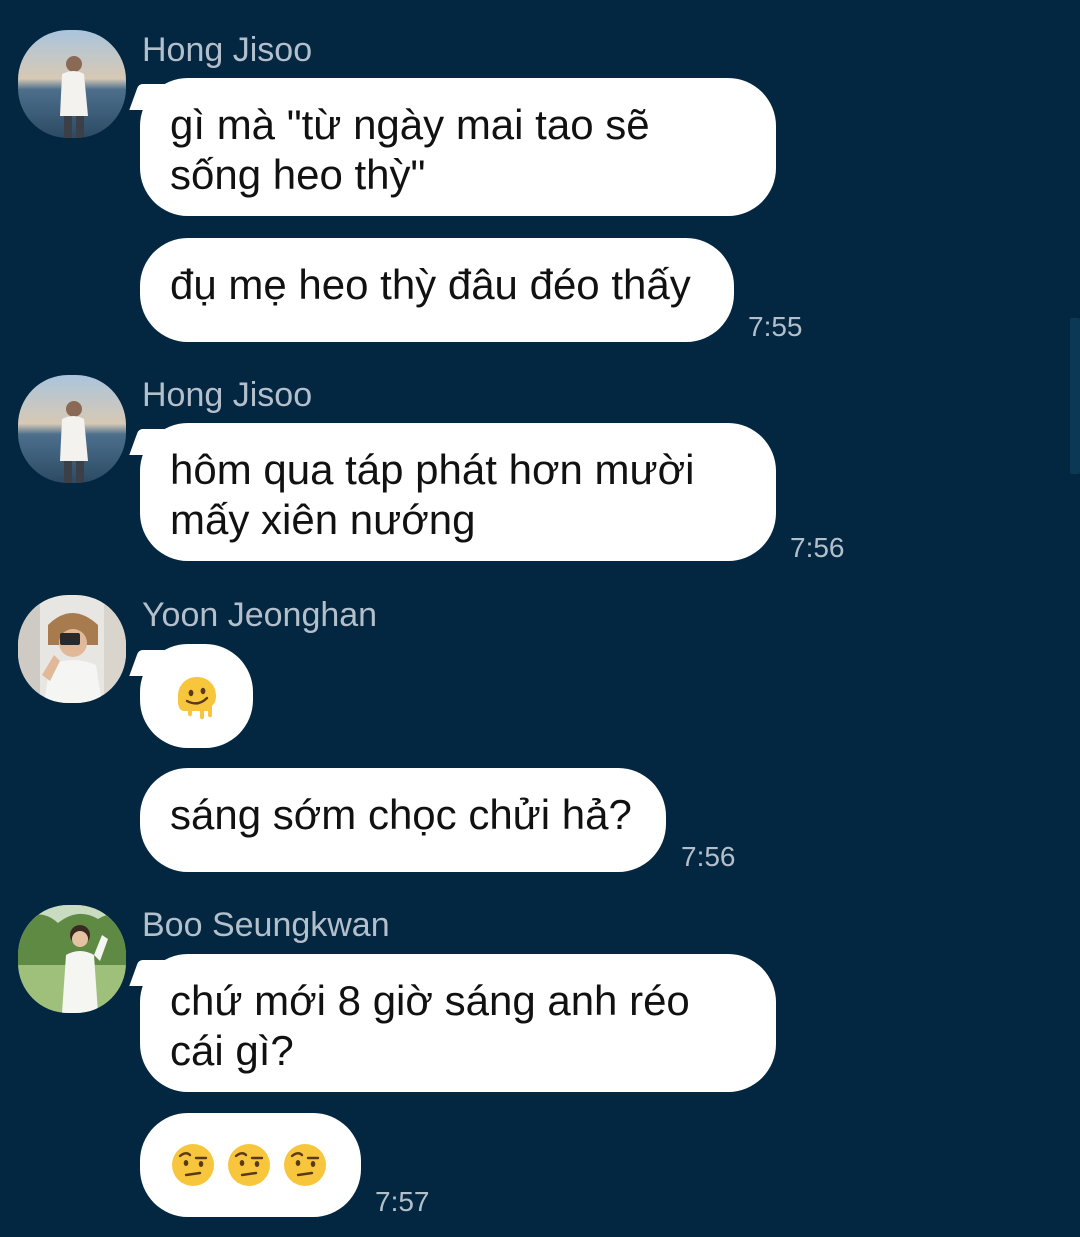 The image size is (1080, 1237). What do you see at coordinates (72, 959) in the screenshot?
I see `avatar-boo-seungkwan` at bounding box center [72, 959].